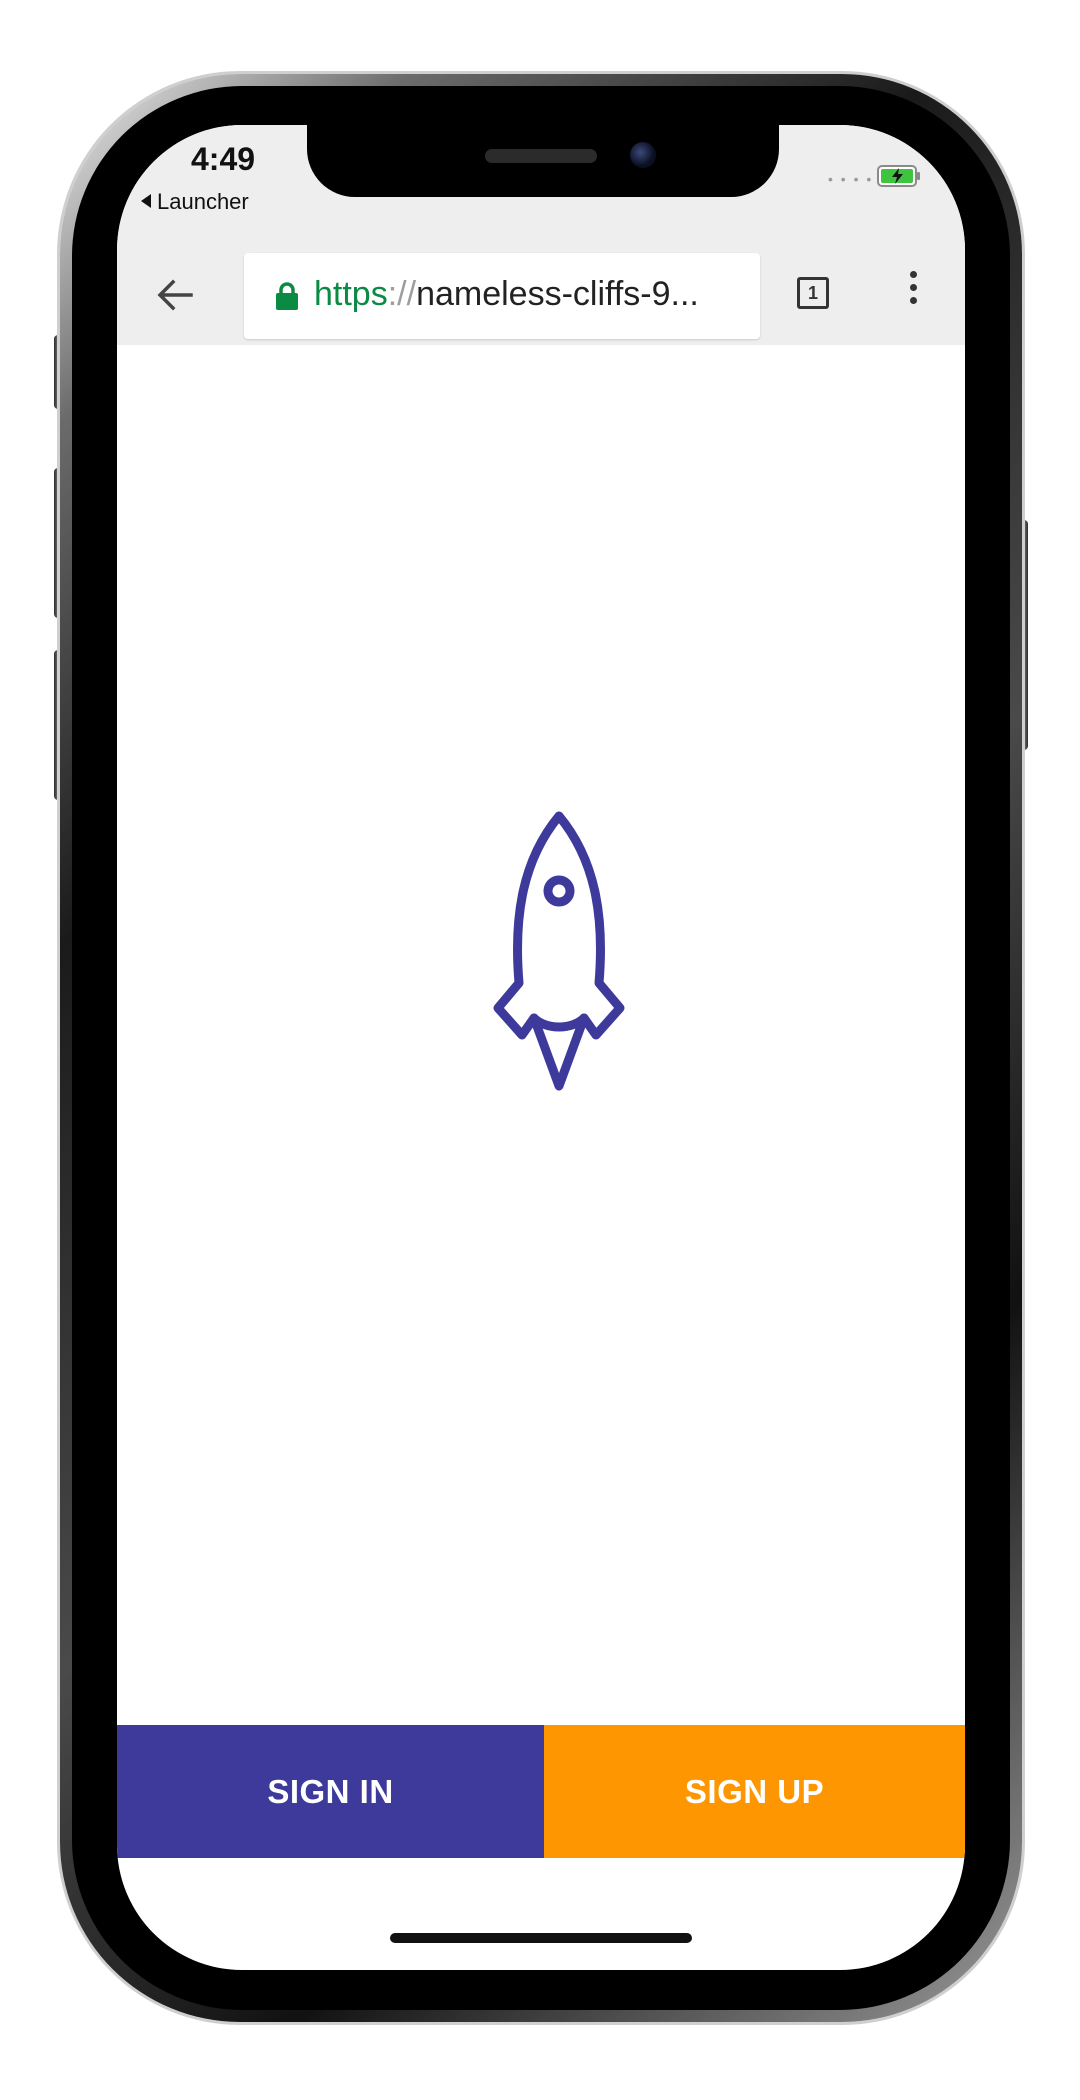 The width and height of the screenshot is (1080, 2100). I want to click on home-indicator, so click(541, 1938).